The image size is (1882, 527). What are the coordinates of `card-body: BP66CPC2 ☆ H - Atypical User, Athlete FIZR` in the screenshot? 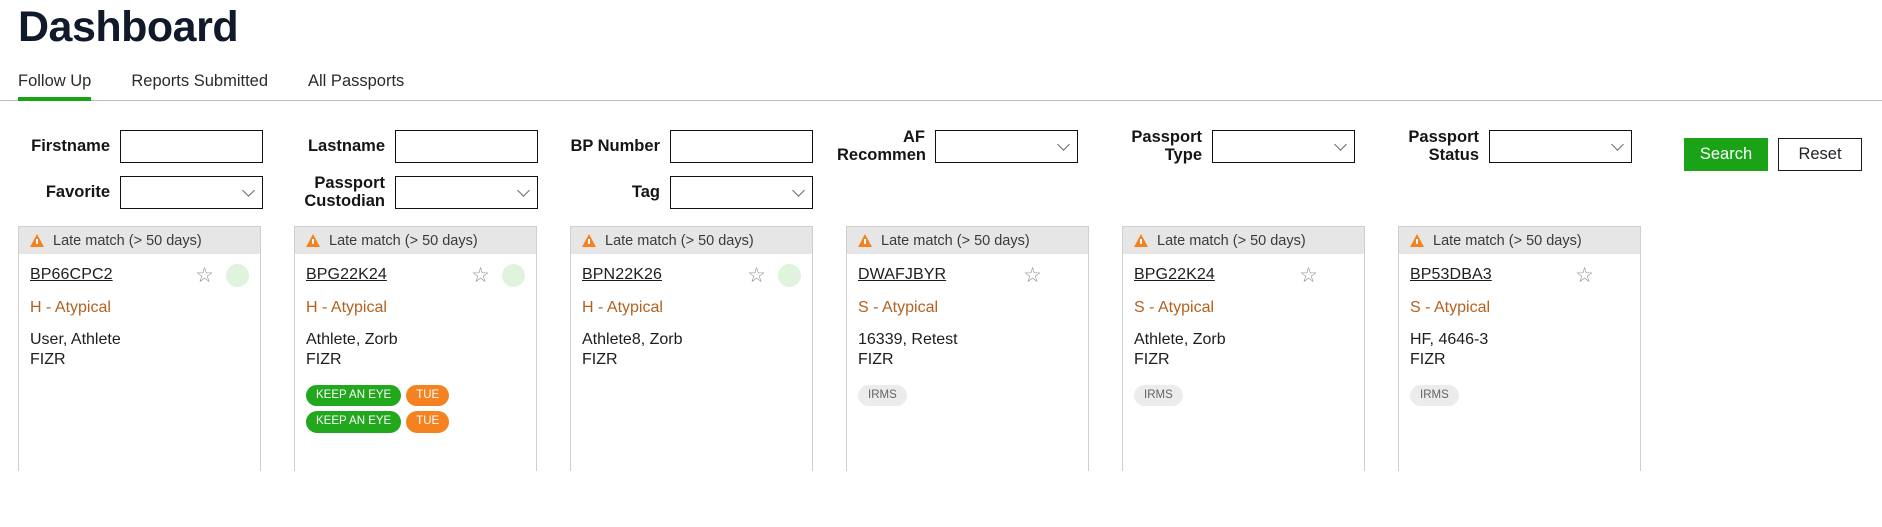 It's located at (139, 318).